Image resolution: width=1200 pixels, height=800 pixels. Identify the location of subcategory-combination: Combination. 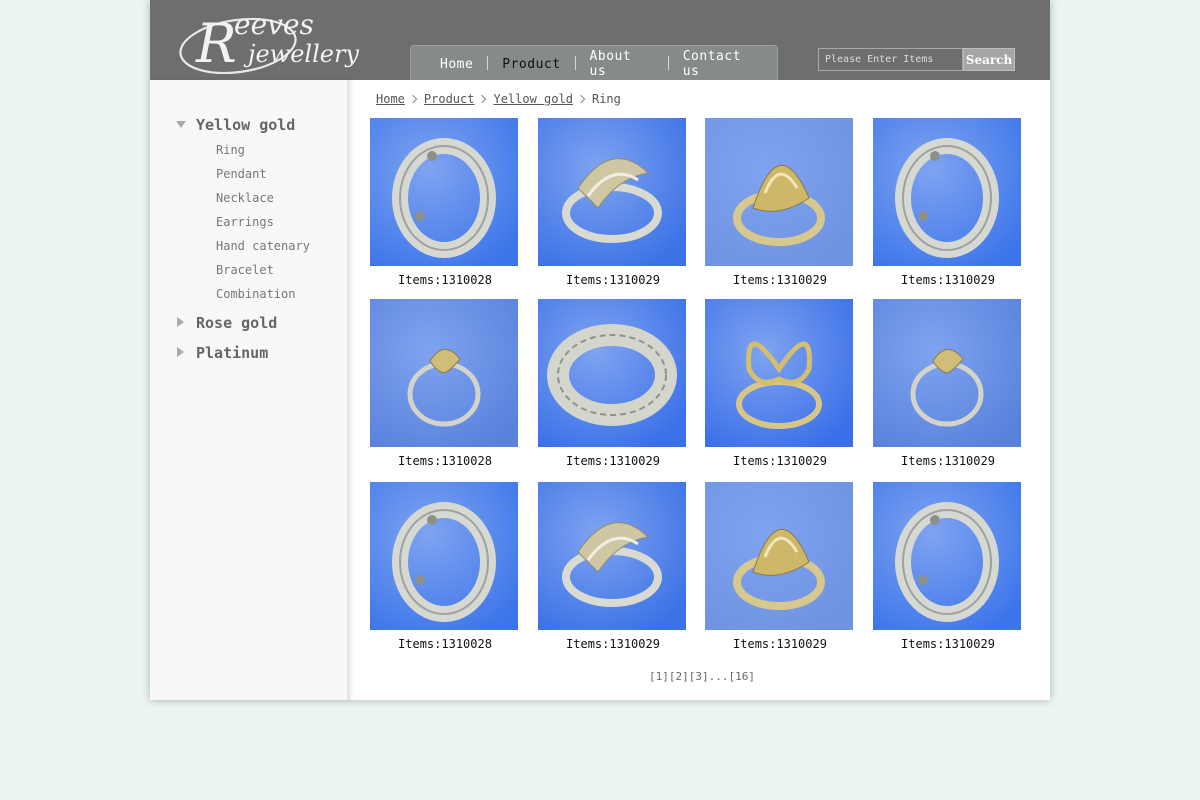
(255, 294).